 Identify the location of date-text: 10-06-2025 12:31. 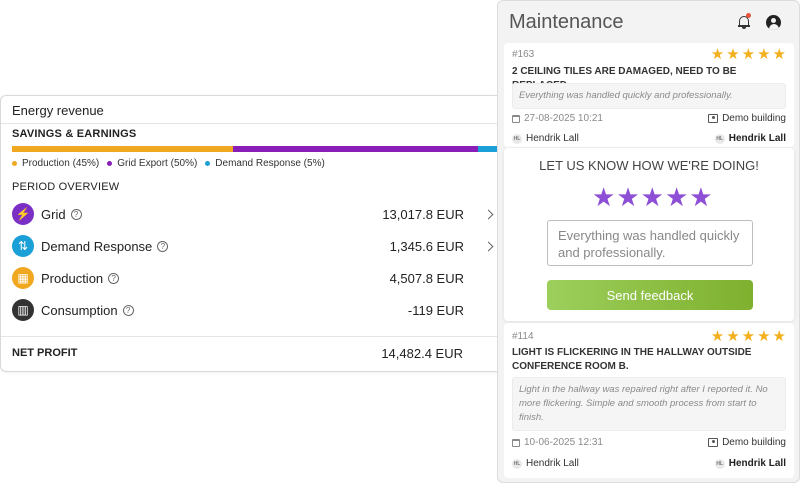
(563, 442).